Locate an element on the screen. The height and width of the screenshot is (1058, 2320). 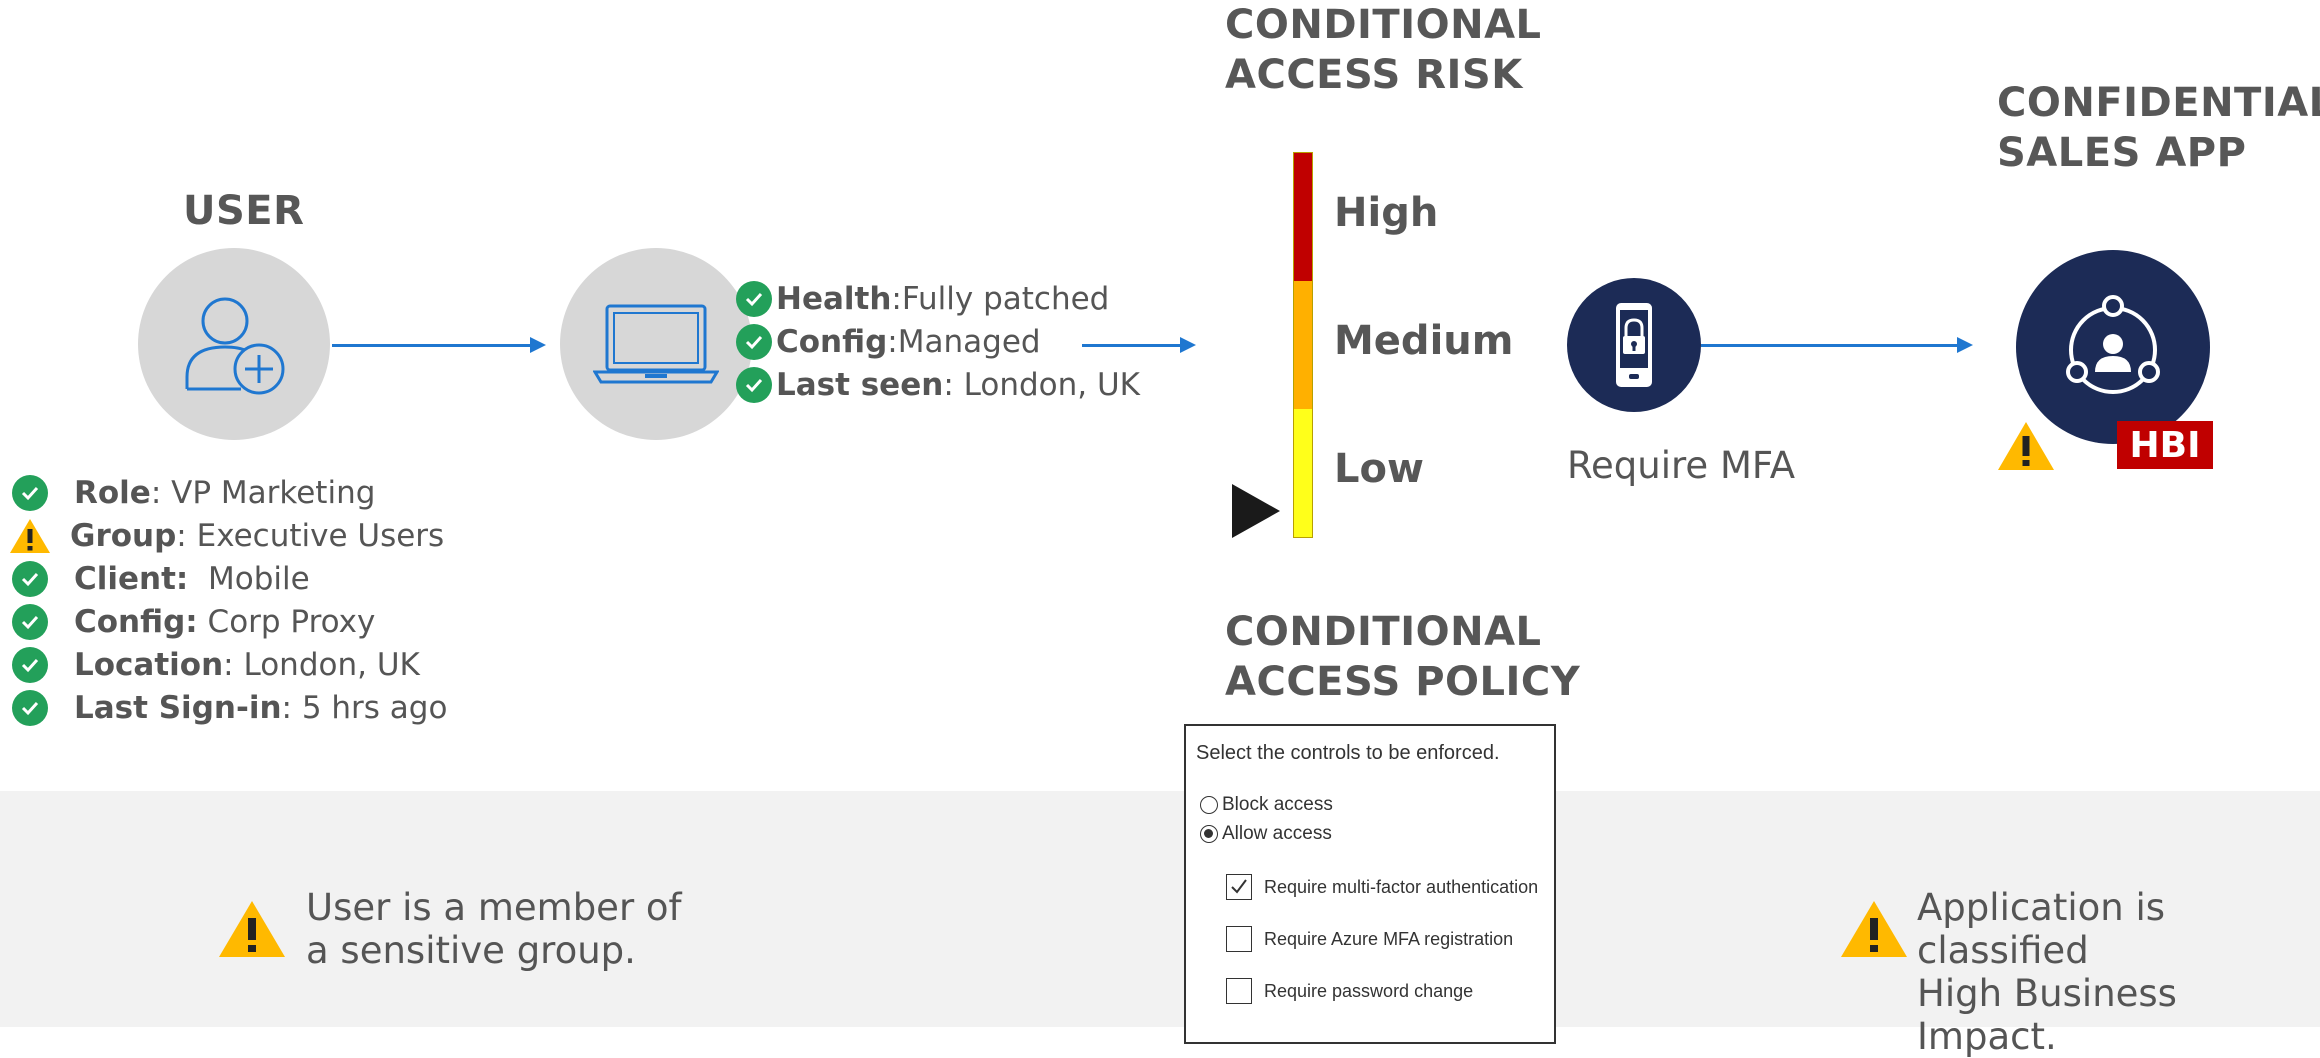
checkmark-icon is located at coordinates (1239, 886).